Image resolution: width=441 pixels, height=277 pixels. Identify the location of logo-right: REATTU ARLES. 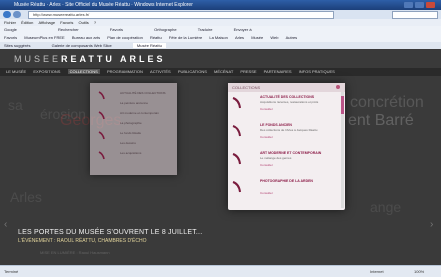
(113, 59).